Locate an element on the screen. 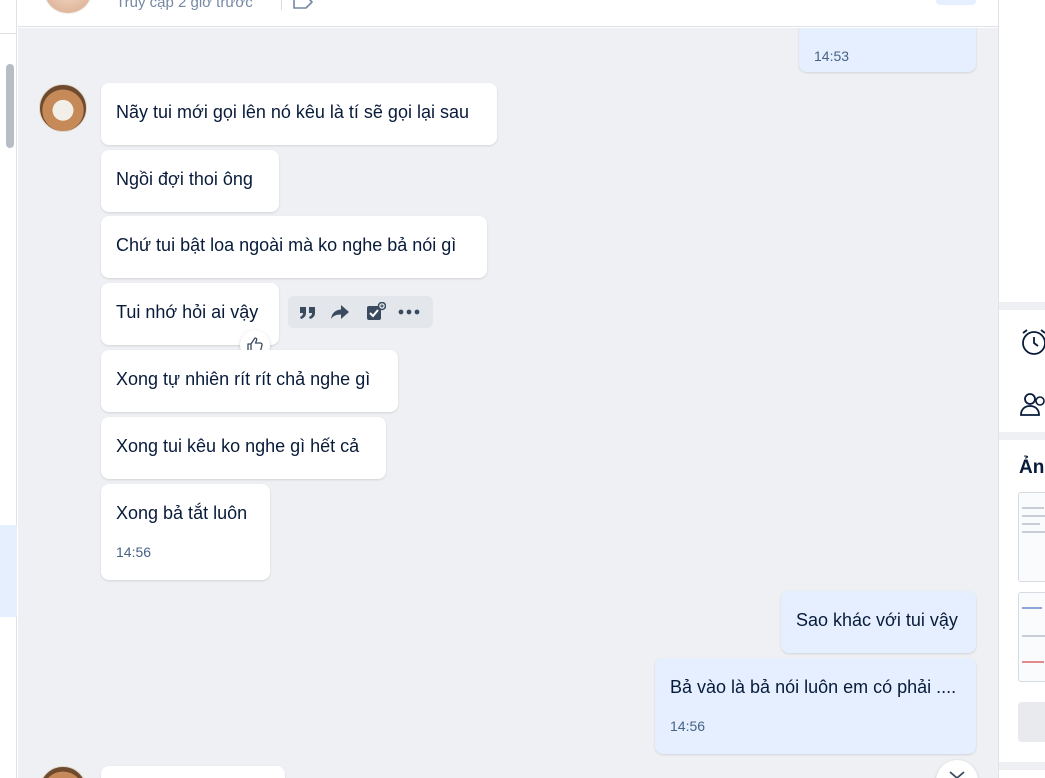 This screenshot has width=1045, height=778. message-text: Xong tui kêu ko nghe gì hết cả is located at coordinates (238, 446).